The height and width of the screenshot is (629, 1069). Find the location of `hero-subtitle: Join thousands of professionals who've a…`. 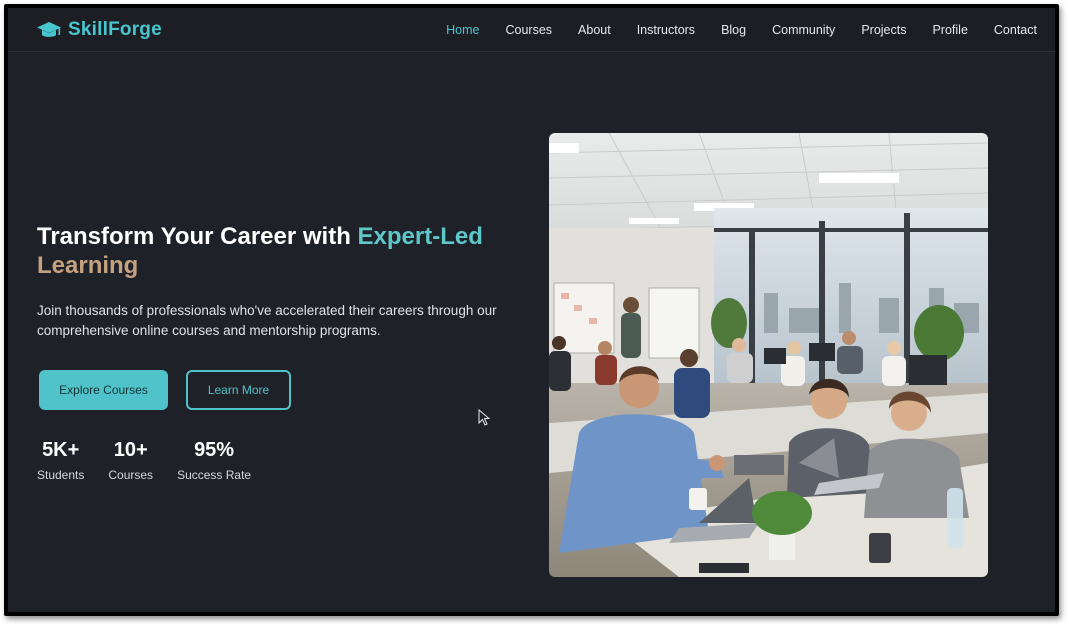

hero-subtitle: Join thousands of professionals who've a… is located at coordinates (267, 320).